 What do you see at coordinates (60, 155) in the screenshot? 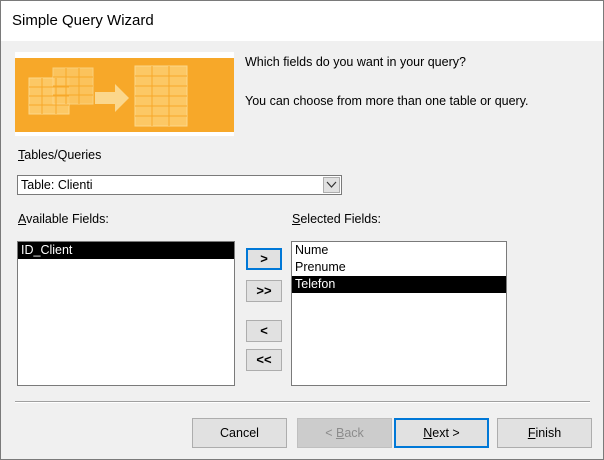
I see `tables-queries-label: Tables/Queries` at bounding box center [60, 155].